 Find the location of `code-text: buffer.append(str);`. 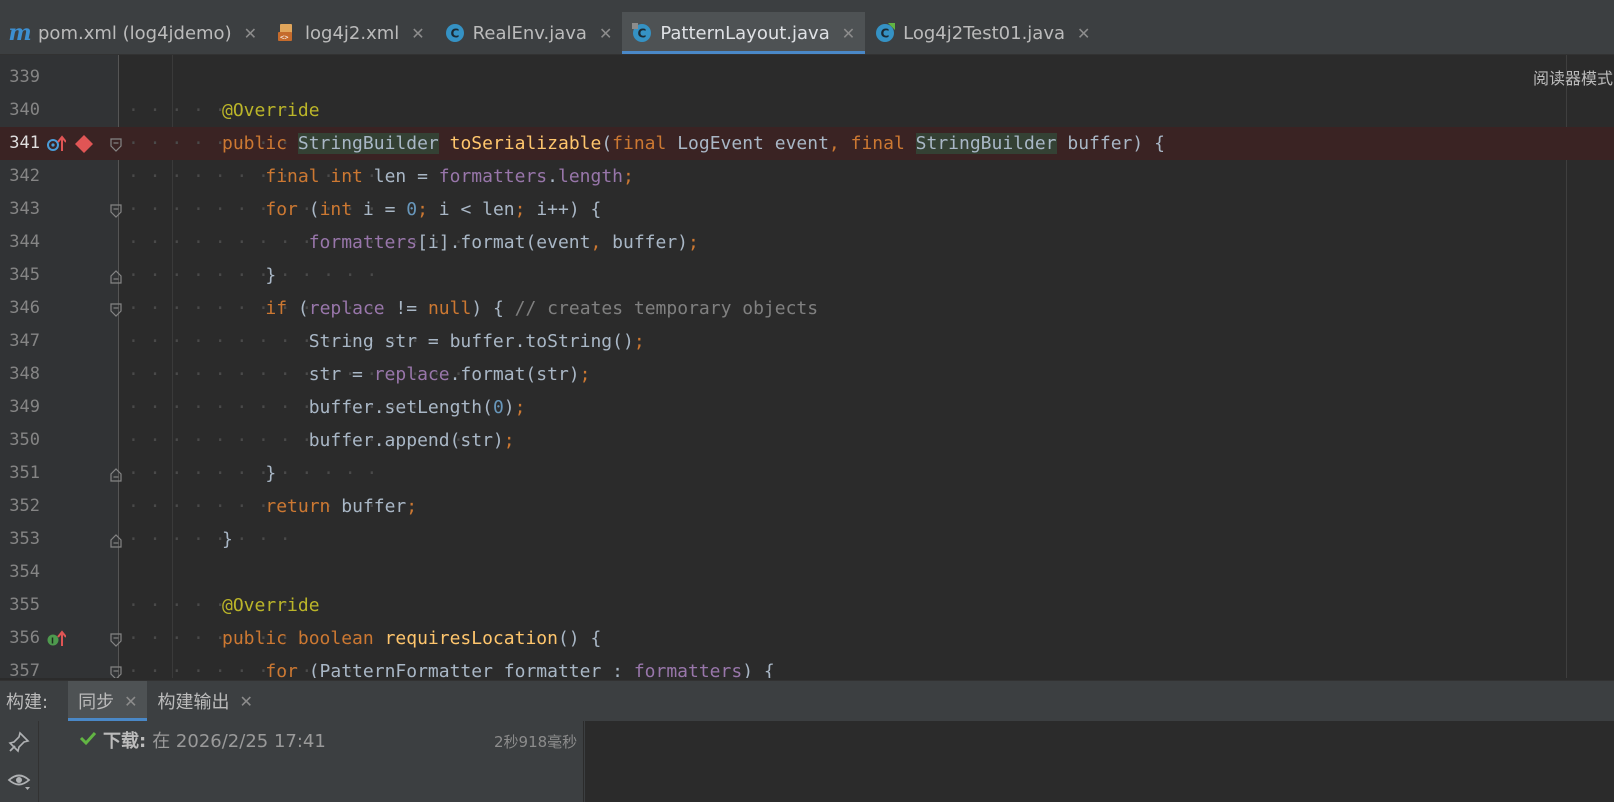

code-text: buffer.append(str); is located at coordinates (368, 440).